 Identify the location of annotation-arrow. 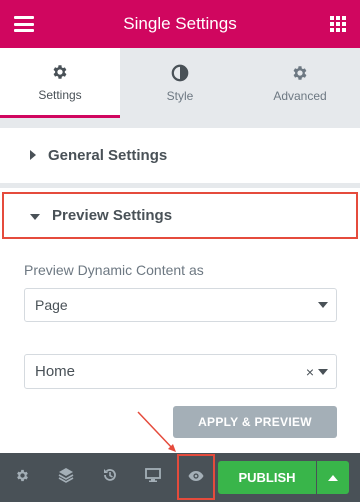
(156, 431).